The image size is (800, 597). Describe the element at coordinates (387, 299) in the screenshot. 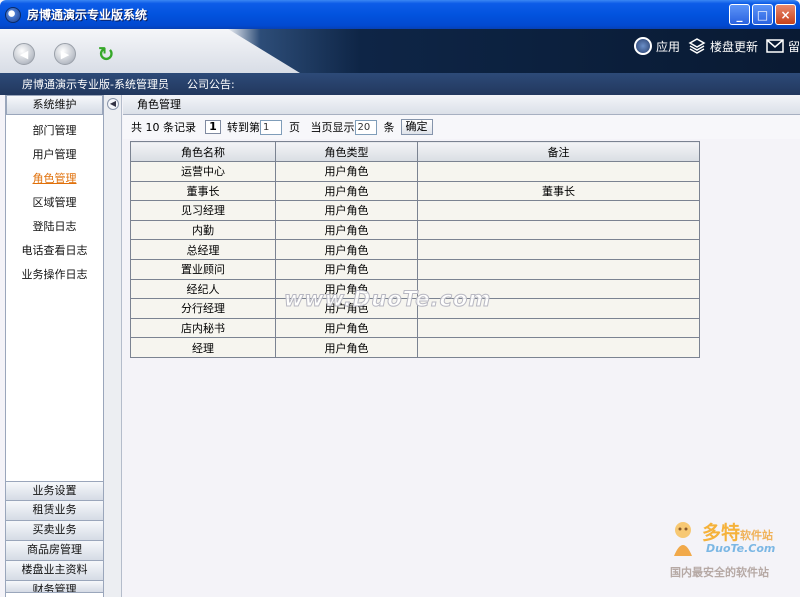

I see `center-watermark: www.DuoTe.com` at that location.